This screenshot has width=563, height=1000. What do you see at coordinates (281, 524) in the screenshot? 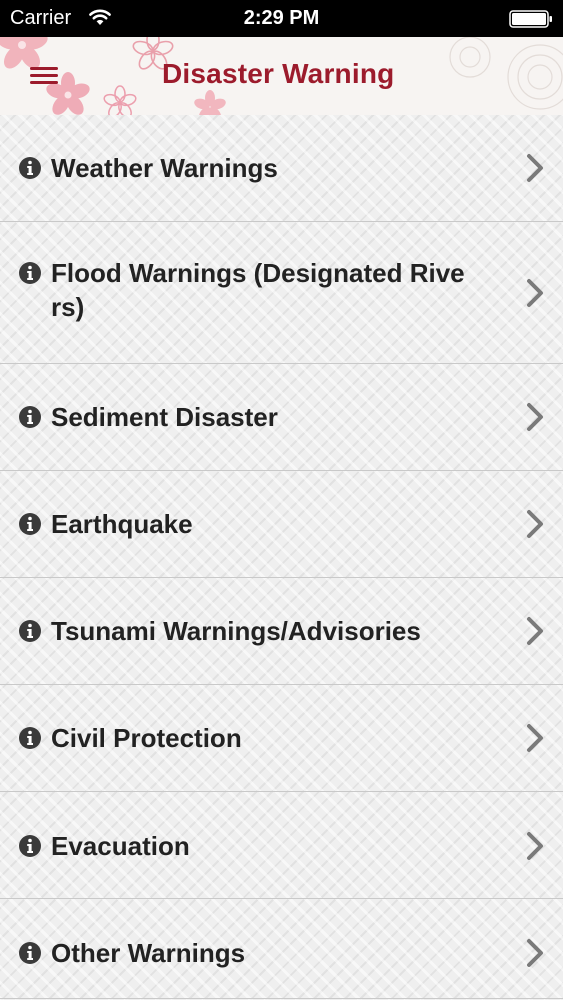
I see `list-item-earthquake: Earthquake` at bounding box center [281, 524].